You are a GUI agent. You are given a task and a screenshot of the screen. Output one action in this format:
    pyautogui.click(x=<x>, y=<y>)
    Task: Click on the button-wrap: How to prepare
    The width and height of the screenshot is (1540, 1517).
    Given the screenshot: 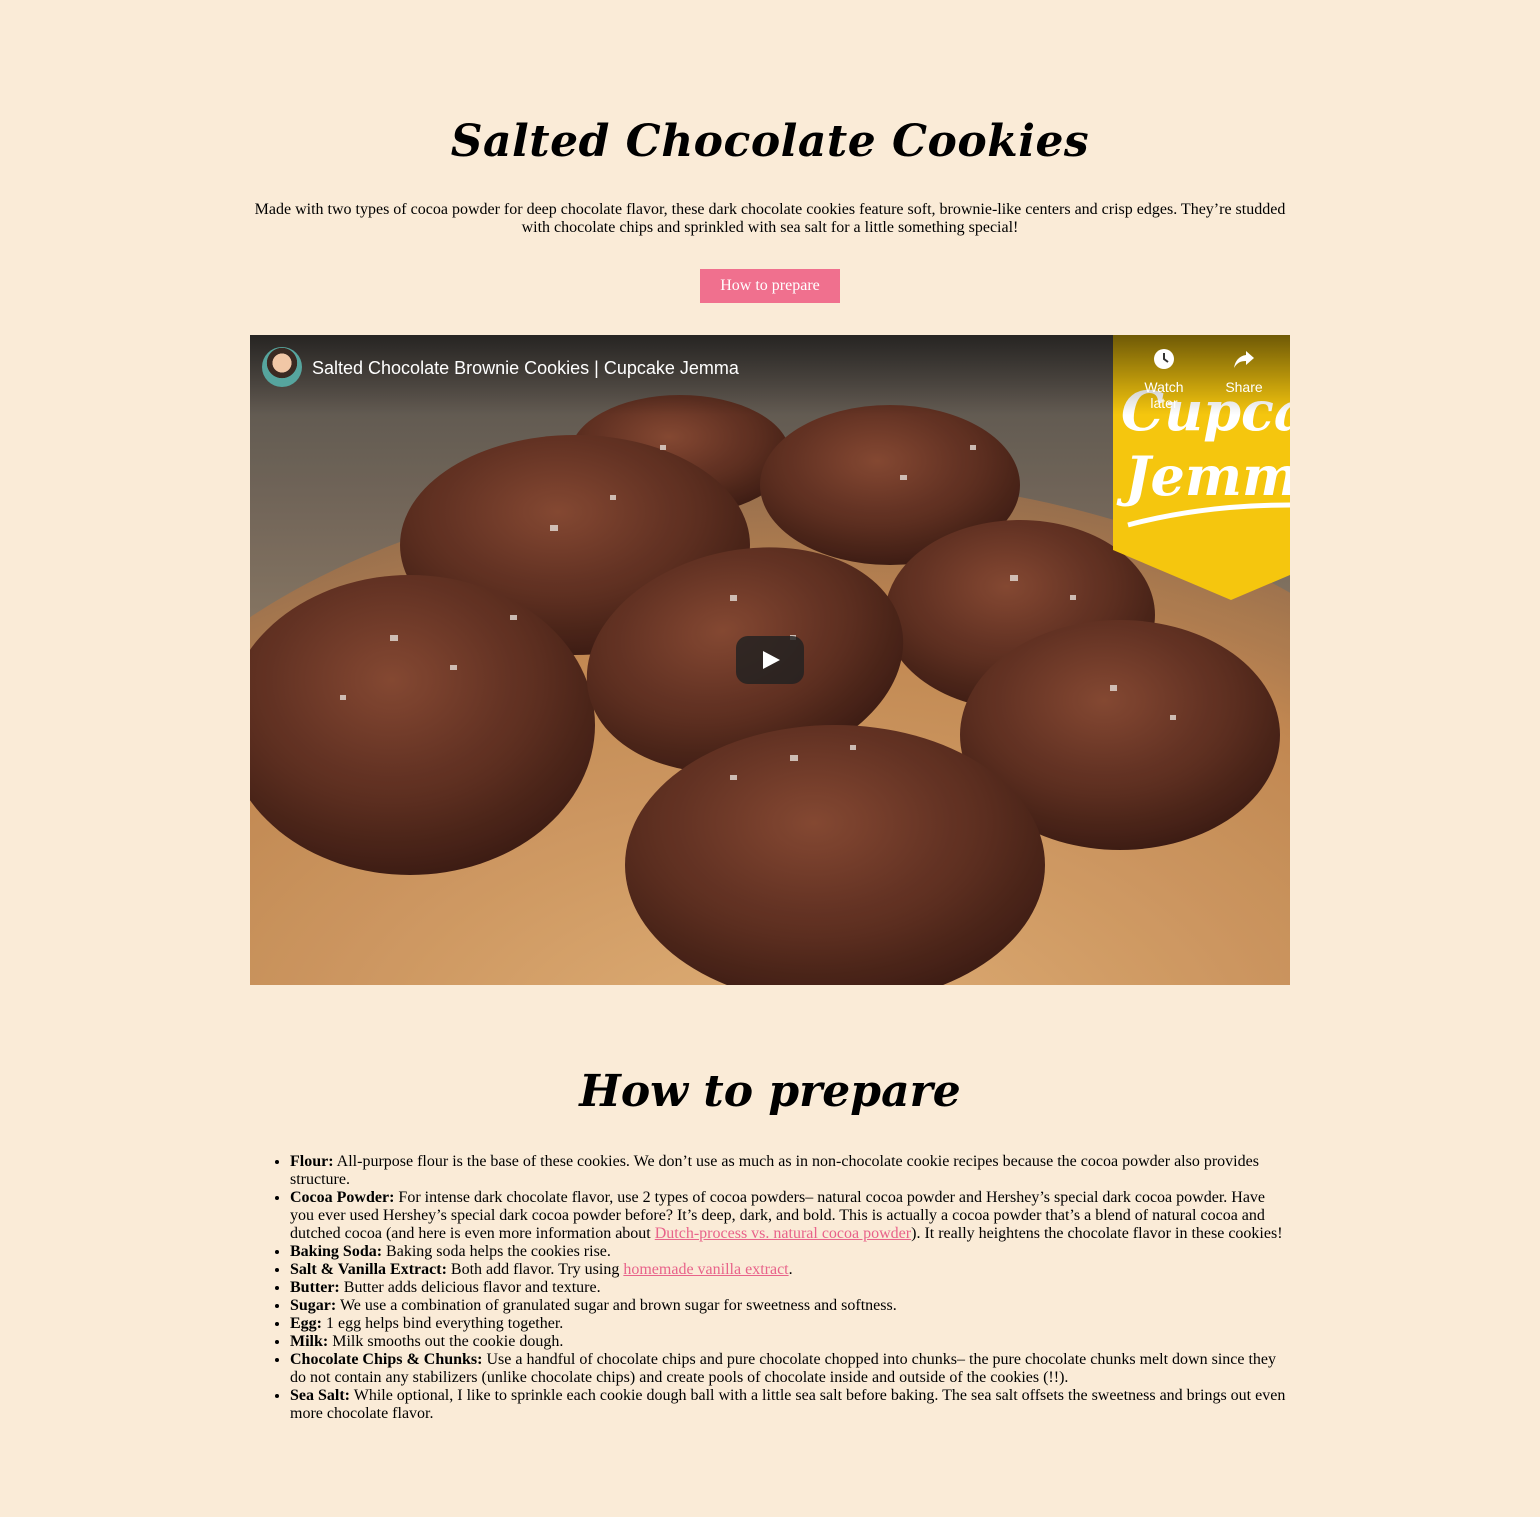 What is the action you would take?
    pyautogui.click(x=770, y=286)
    